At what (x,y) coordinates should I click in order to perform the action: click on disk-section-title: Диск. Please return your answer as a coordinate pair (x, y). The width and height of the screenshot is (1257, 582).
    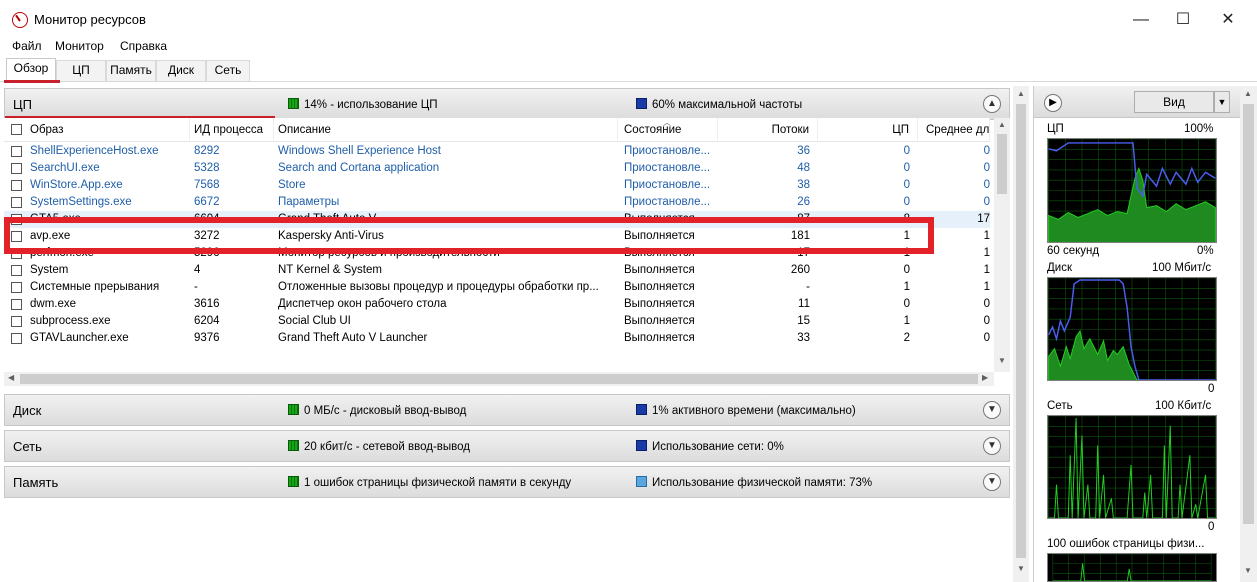
    Looking at the image, I should click on (27, 410).